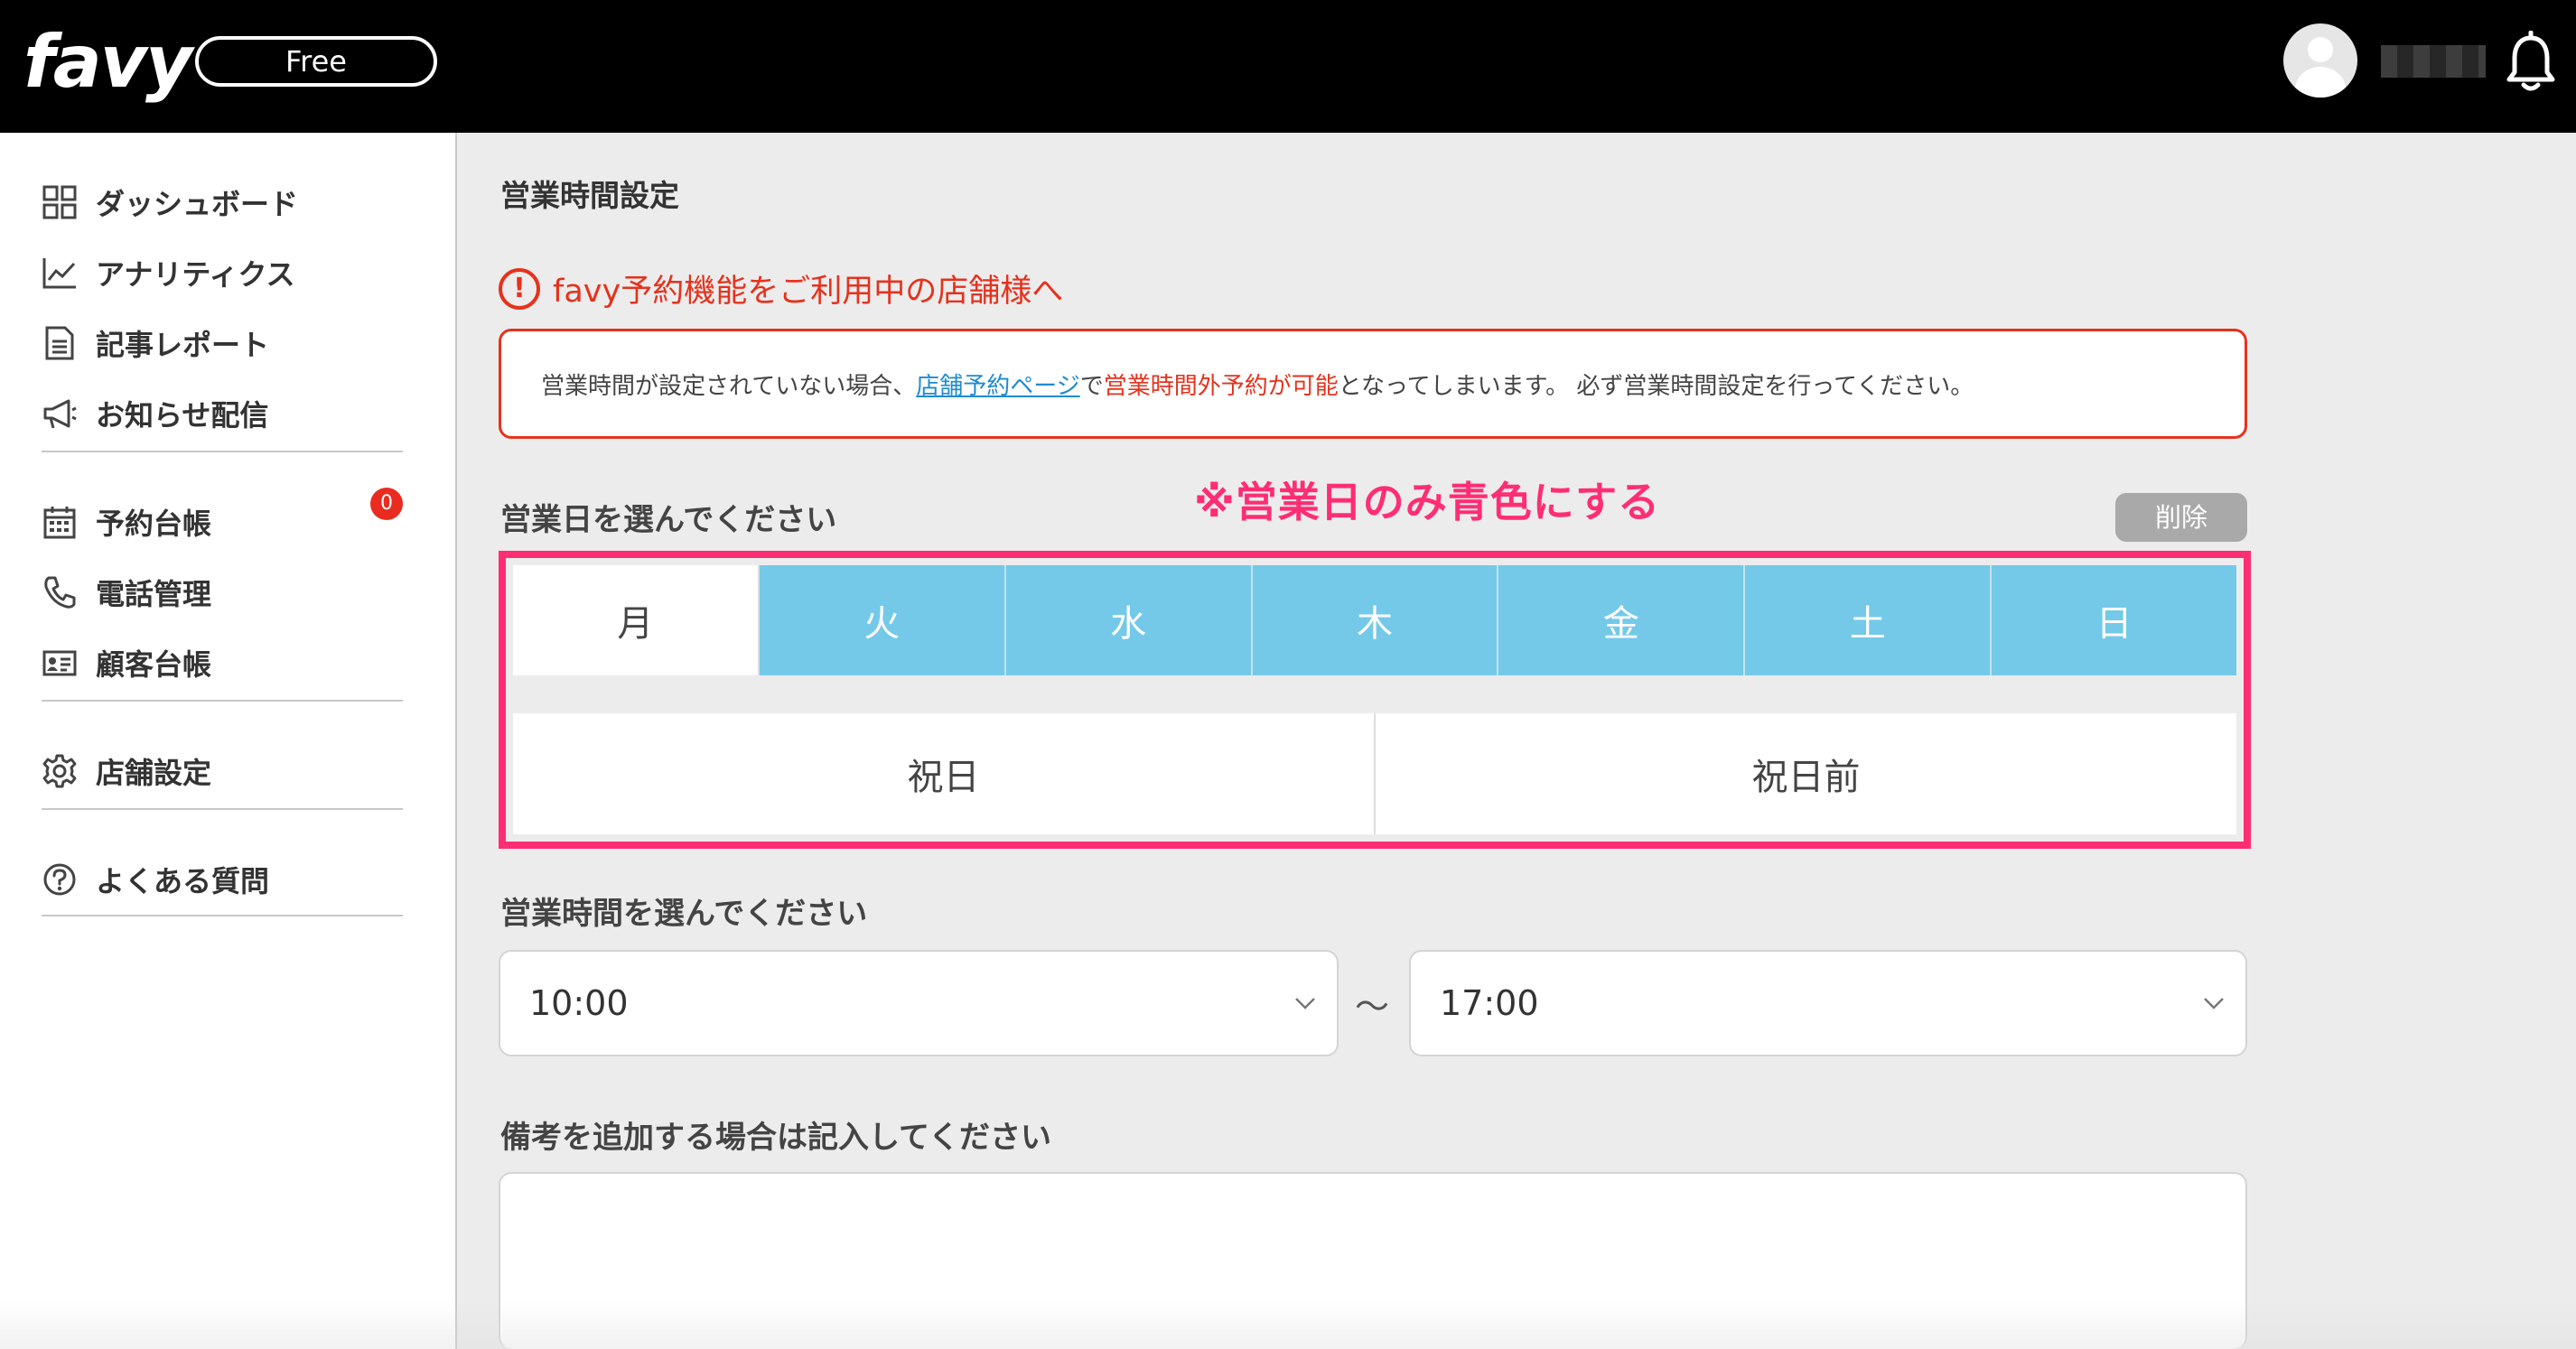 The height and width of the screenshot is (1349, 2576). I want to click on notice-text-2: で, so click(1091, 386).